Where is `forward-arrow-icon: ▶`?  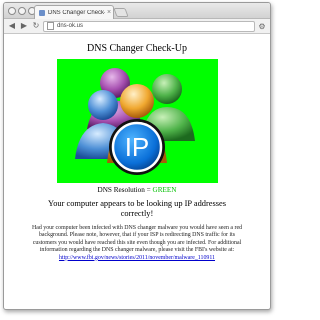 forward-arrow-icon: ▶ is located at coordinates (24, 26).